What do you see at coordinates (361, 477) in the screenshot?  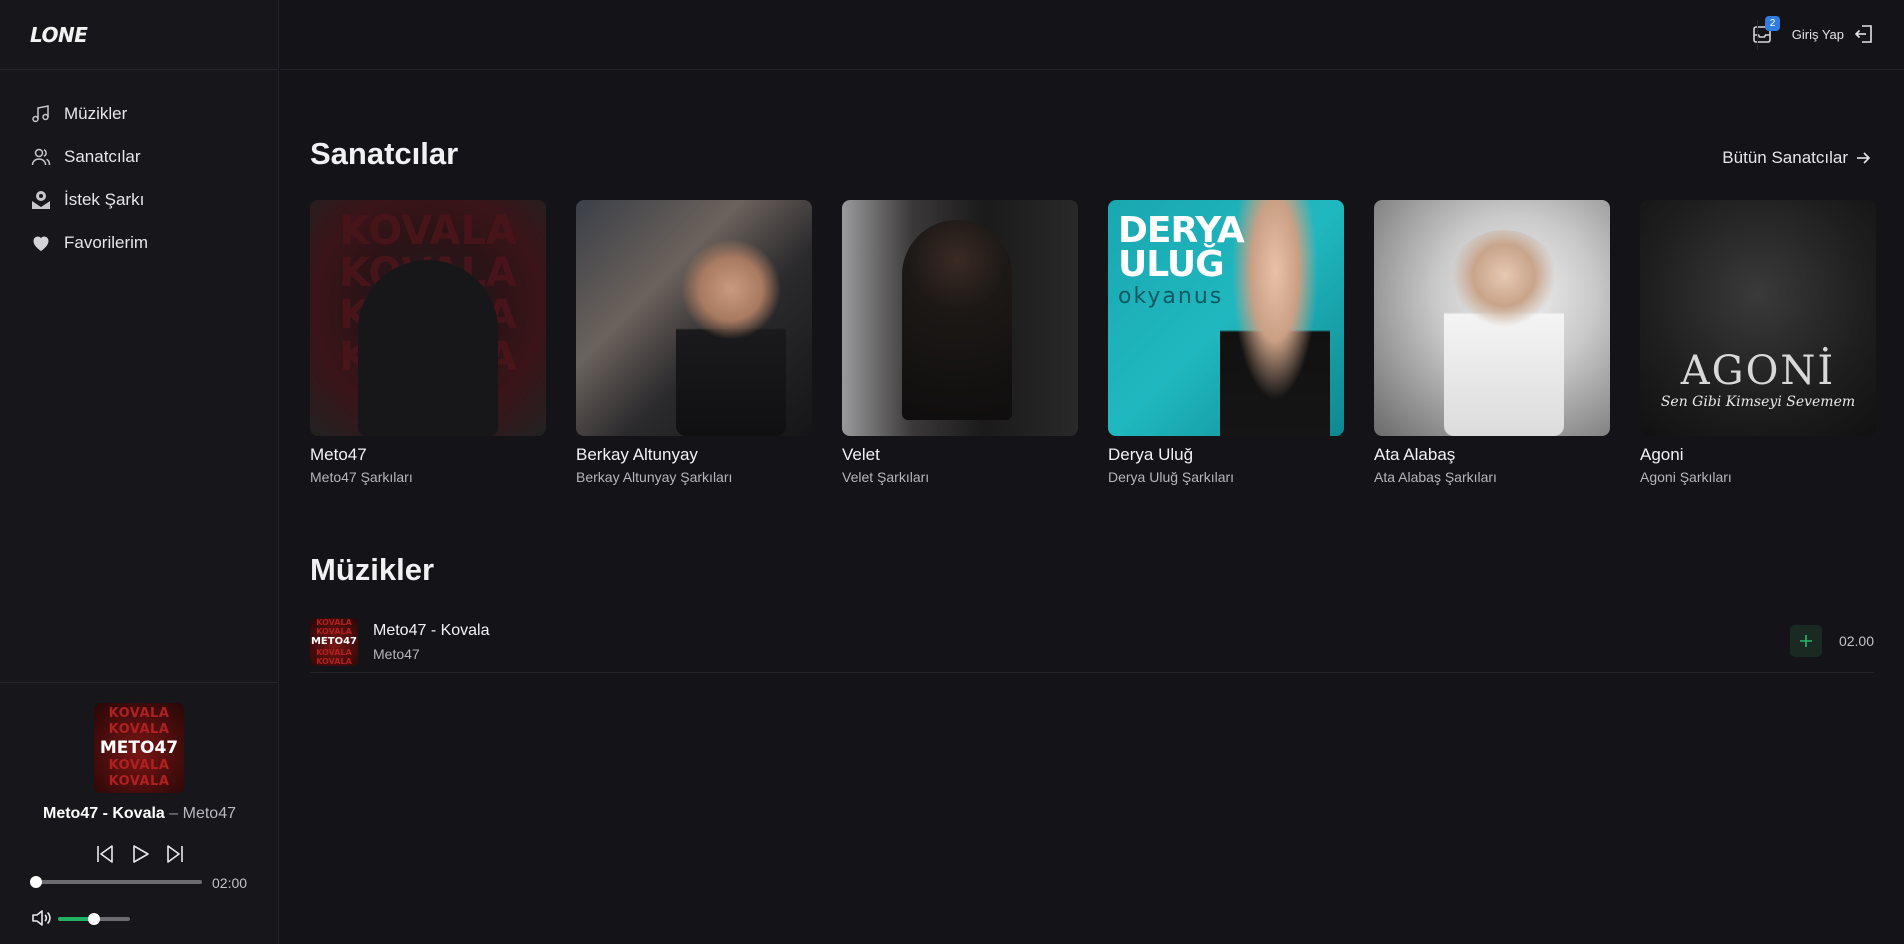 I see `artist-subtitle: Meto47 Şarkıları` at bounding box center [361, 477].